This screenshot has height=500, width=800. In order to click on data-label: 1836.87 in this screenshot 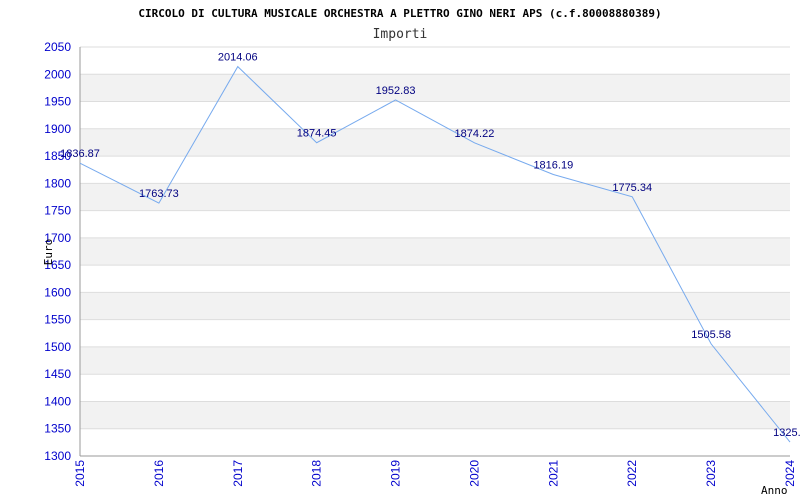, I will do `click(80, 154)`.